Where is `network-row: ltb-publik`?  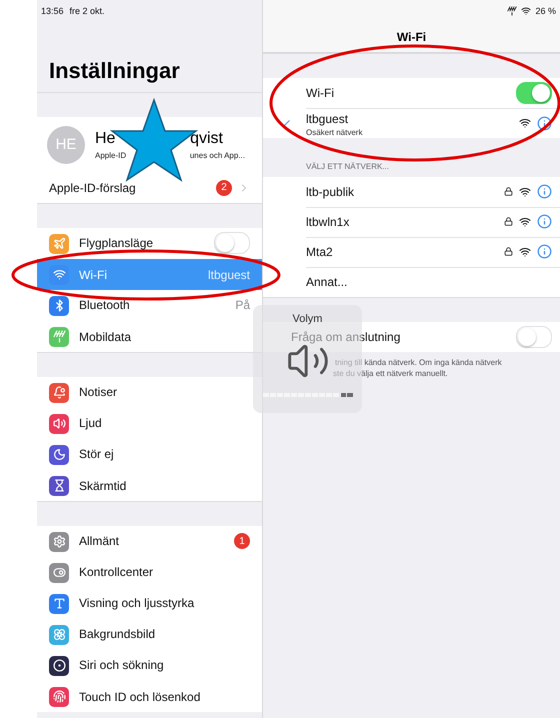 network-row: ltb-publik is located at coordinates (411, 192).